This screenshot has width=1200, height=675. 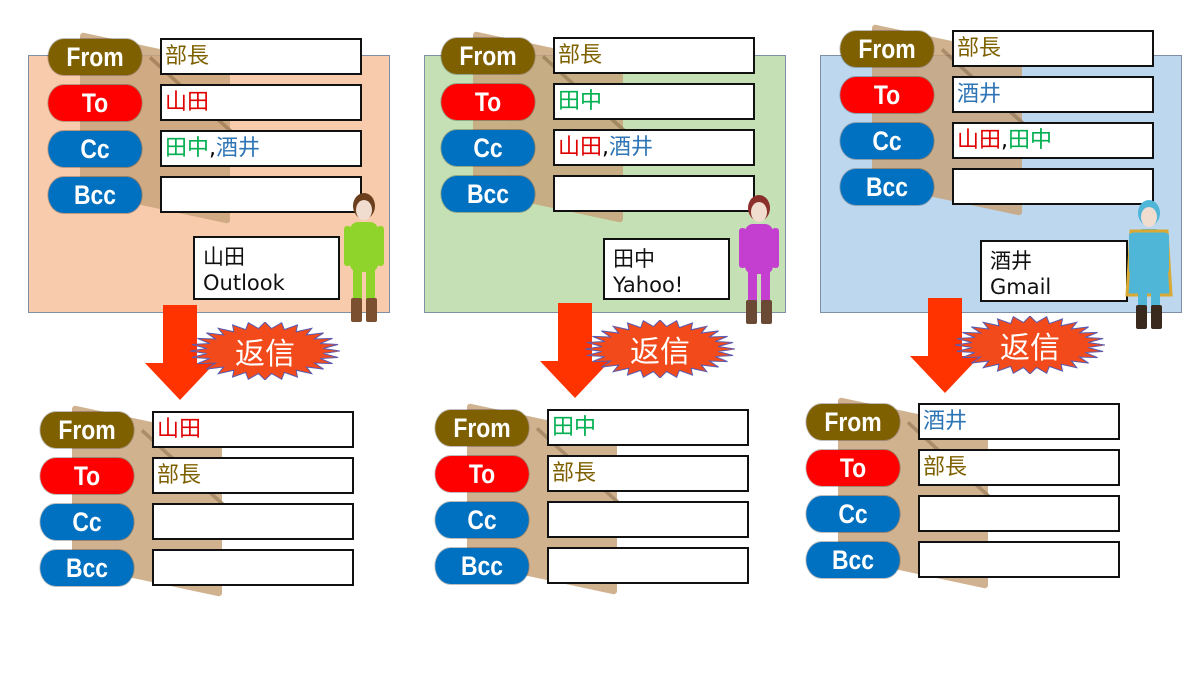 I want to click on purple-outfit-character, so click(x=759, y=262).